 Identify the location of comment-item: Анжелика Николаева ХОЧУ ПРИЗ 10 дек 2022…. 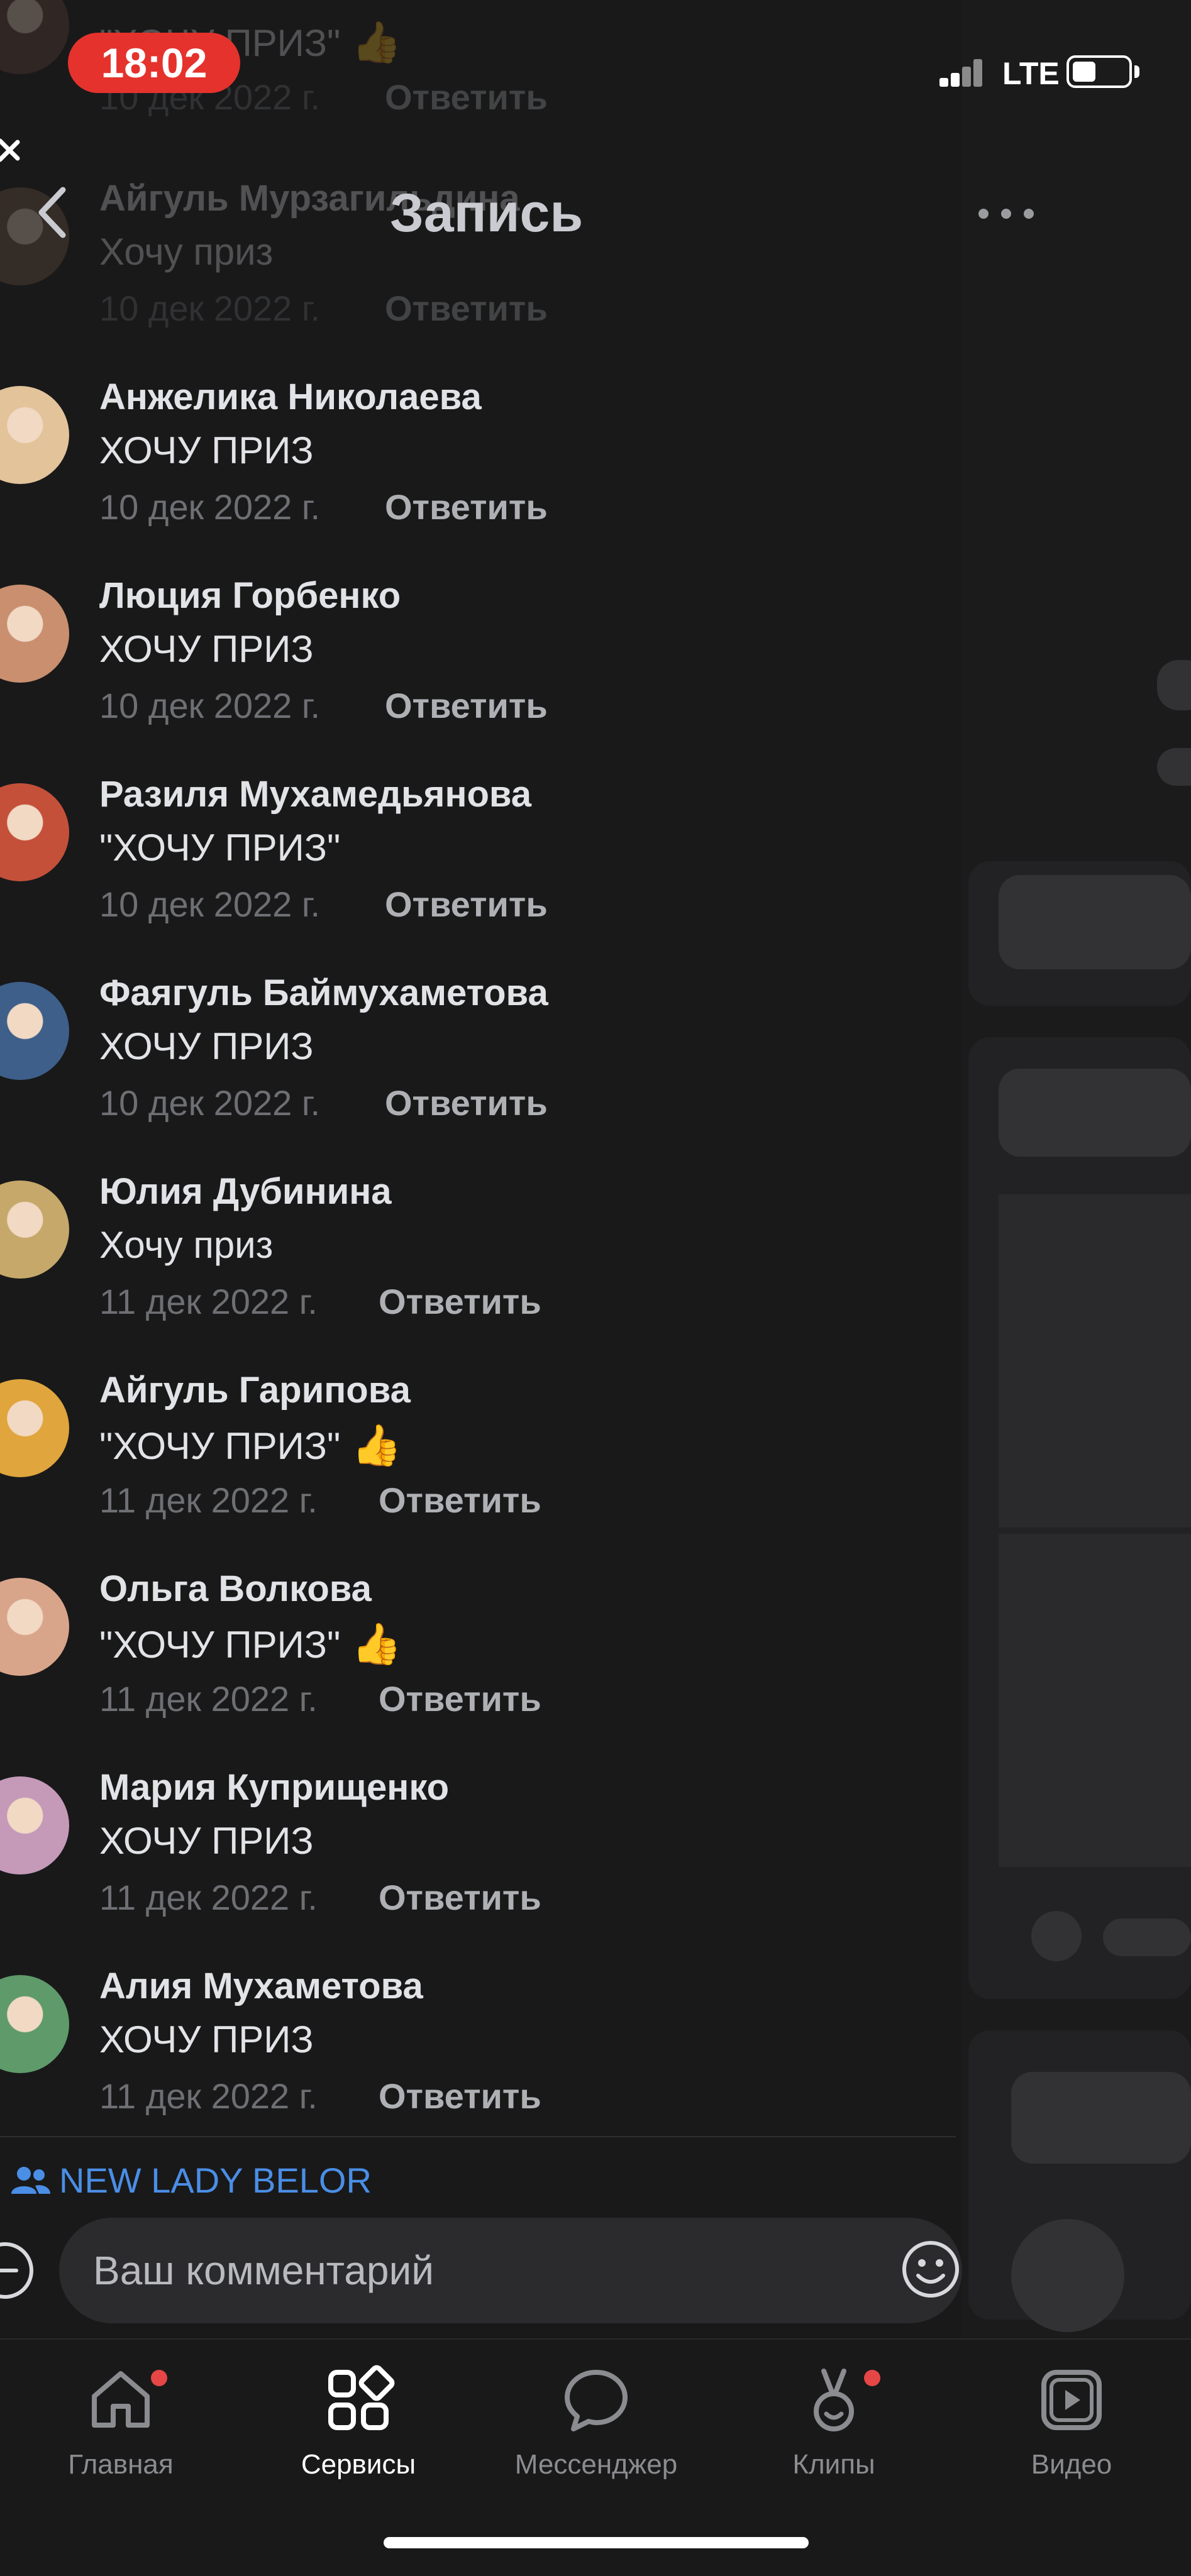
(481, 476).